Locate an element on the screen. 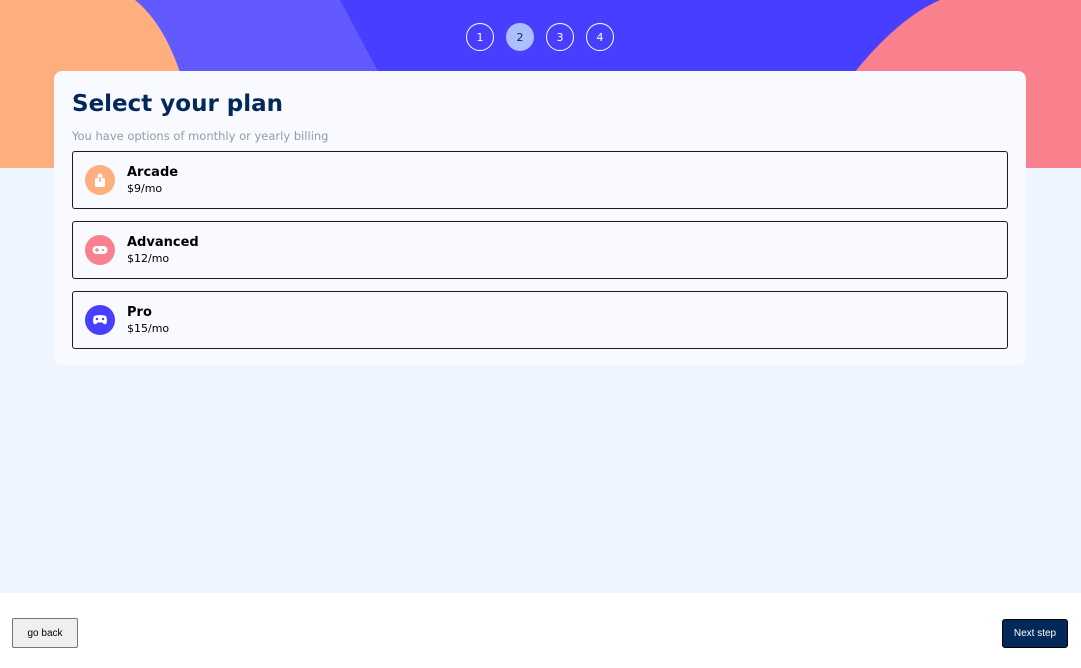  plan-name: Pro is located at coordinates (139, 312).